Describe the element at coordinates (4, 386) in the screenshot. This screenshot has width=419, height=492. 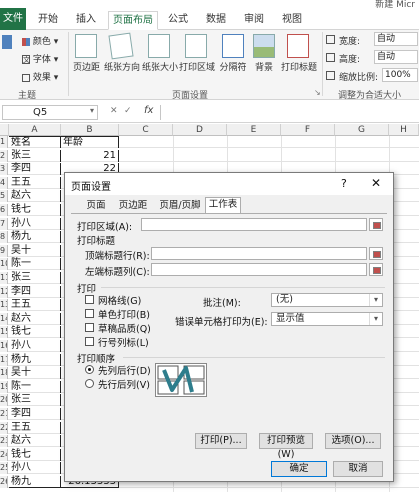
I see `row-header: 19` at that location.